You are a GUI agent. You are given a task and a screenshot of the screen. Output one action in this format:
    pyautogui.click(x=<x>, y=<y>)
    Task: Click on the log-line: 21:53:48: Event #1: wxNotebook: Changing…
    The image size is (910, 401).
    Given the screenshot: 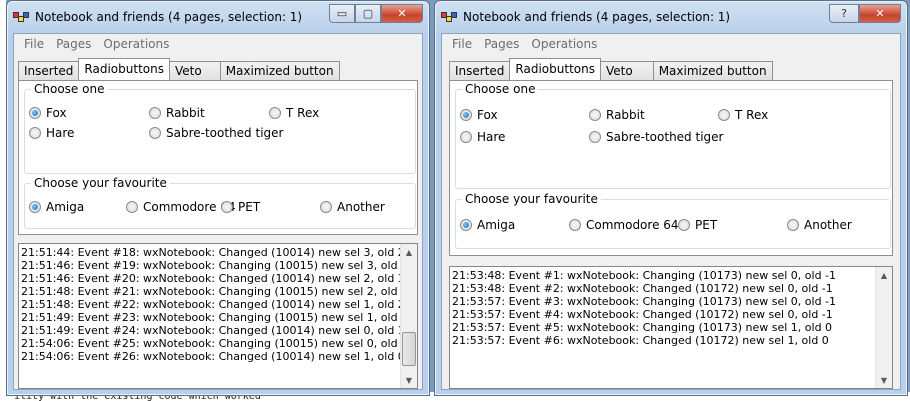 What is the action you would take?
    pyautogui.click(x=644, y=275)
    